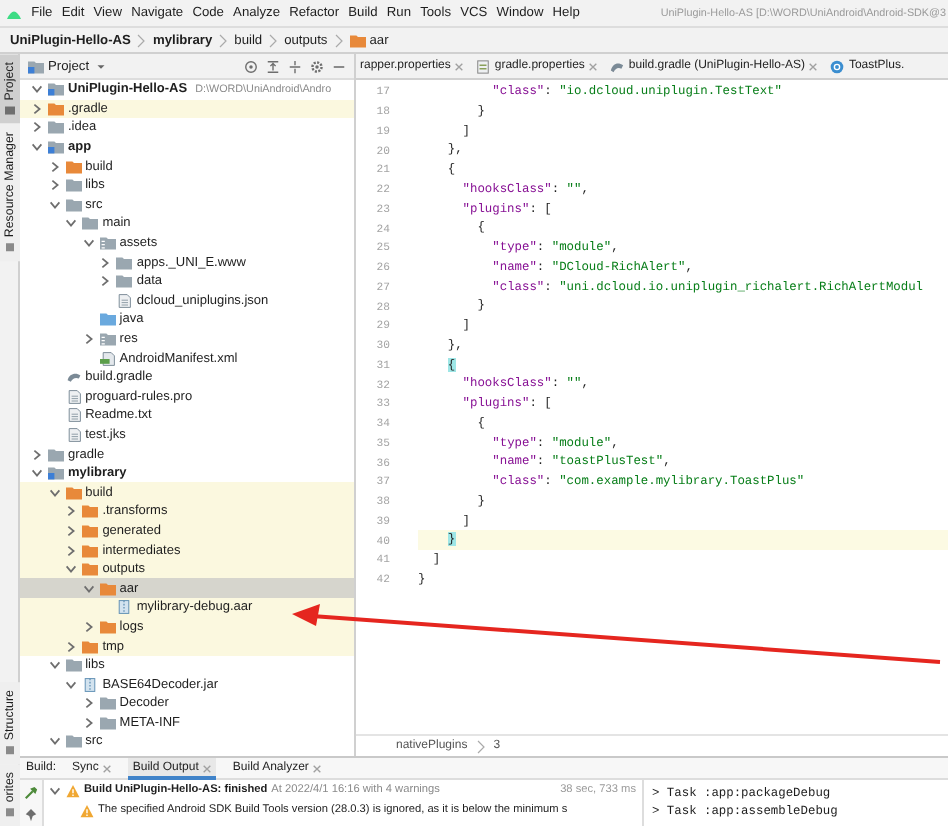  What do you see at coordinates (87, 810) in the screenshot?
I see `warning-icon` at bounding box center [87, 810].